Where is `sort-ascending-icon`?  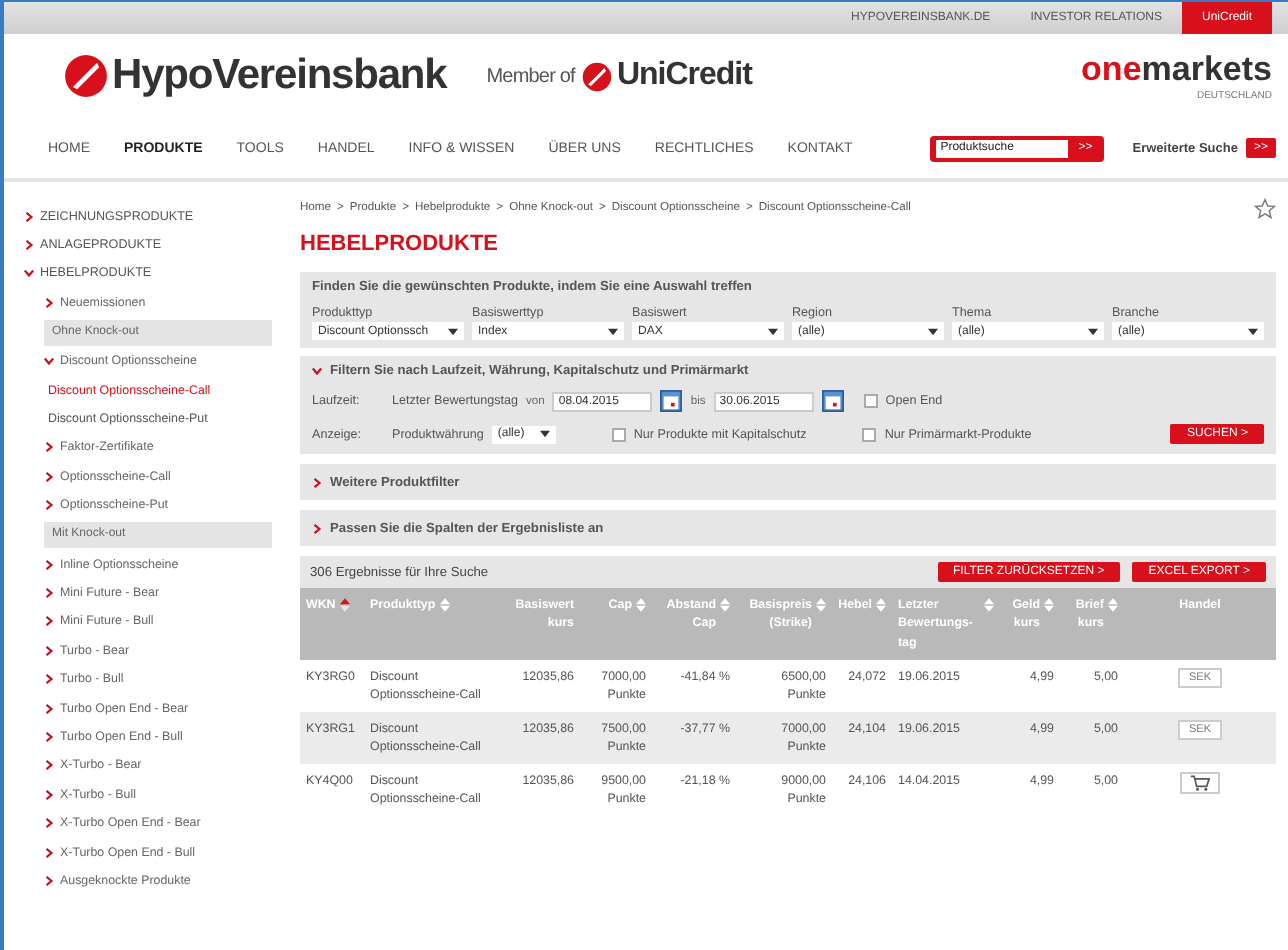
sort-ascending-icon is located at coordinates (344, 605).